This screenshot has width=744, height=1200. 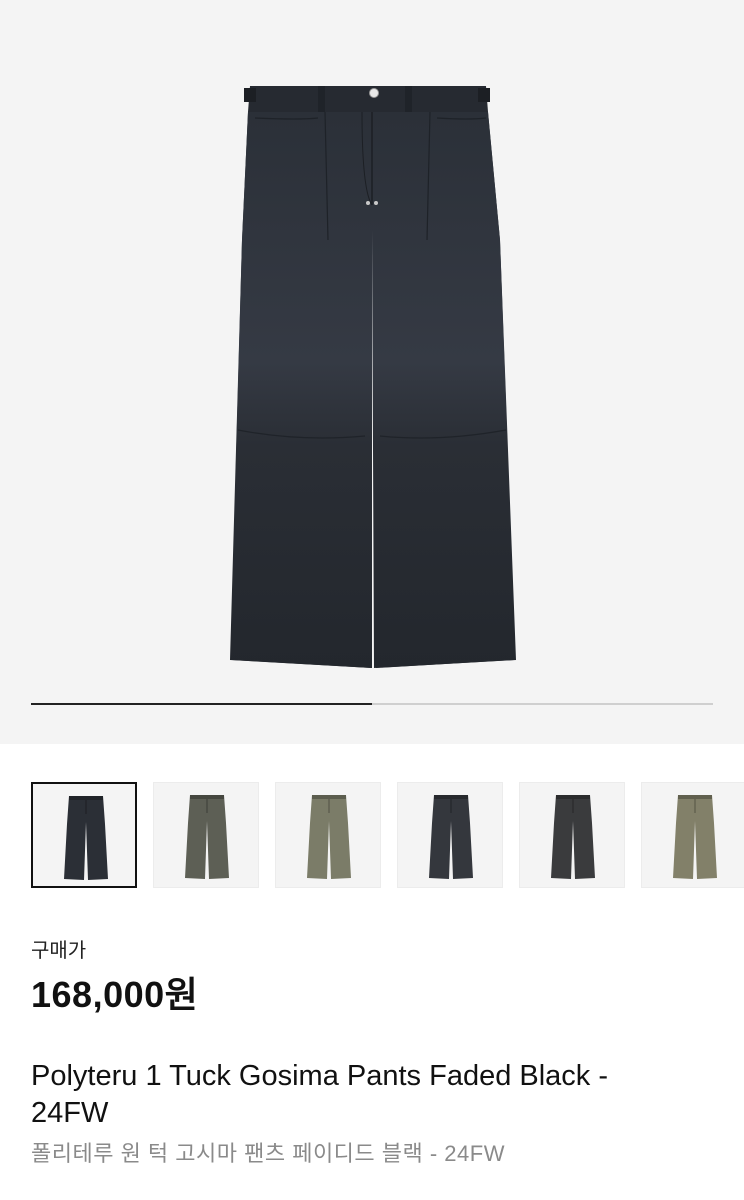 I want to click on color-thumbnail-faded-black, so click(x=84, y=835).